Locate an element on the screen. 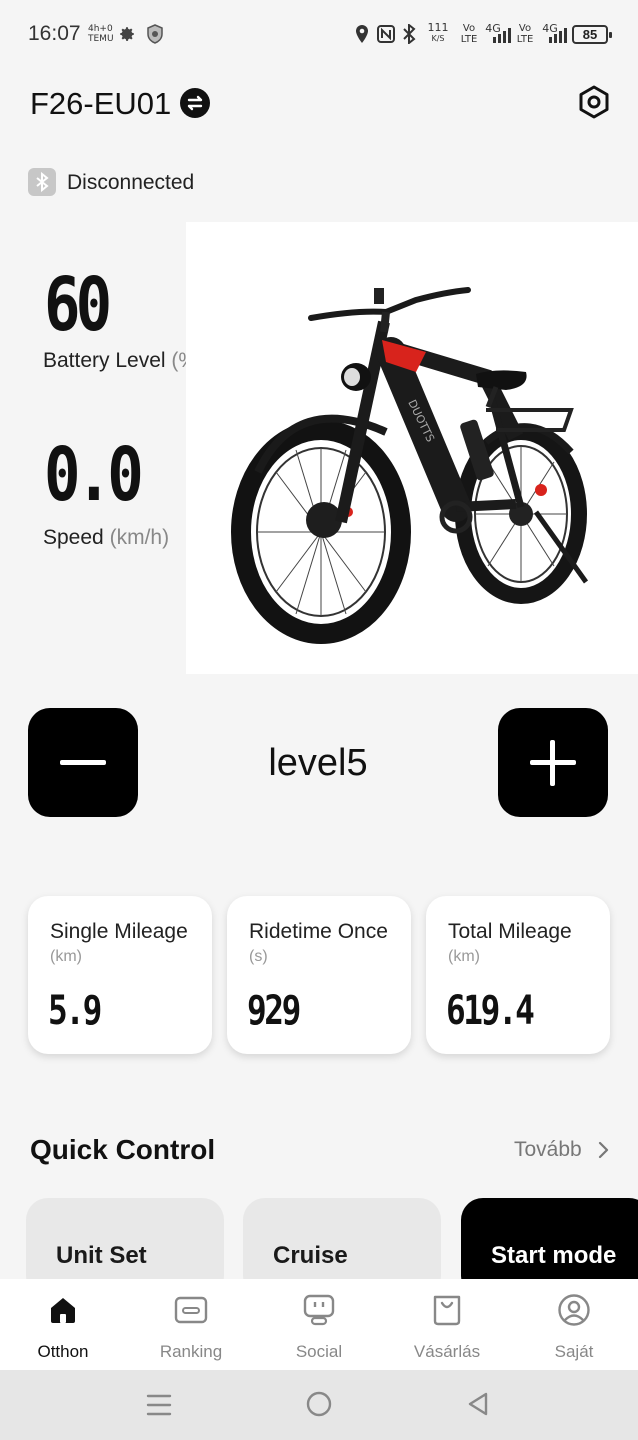  nav-social: Social is located at coordinates (319, 1324).